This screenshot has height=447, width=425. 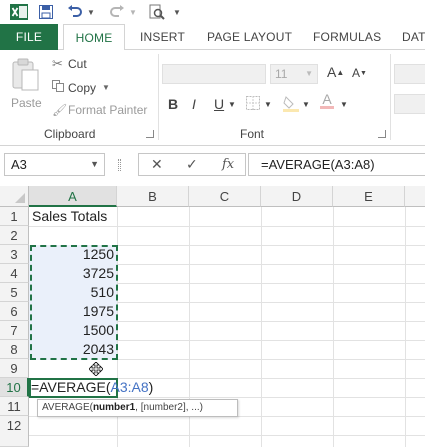 I want to click on font-name-box, so click(x=214, y=74).